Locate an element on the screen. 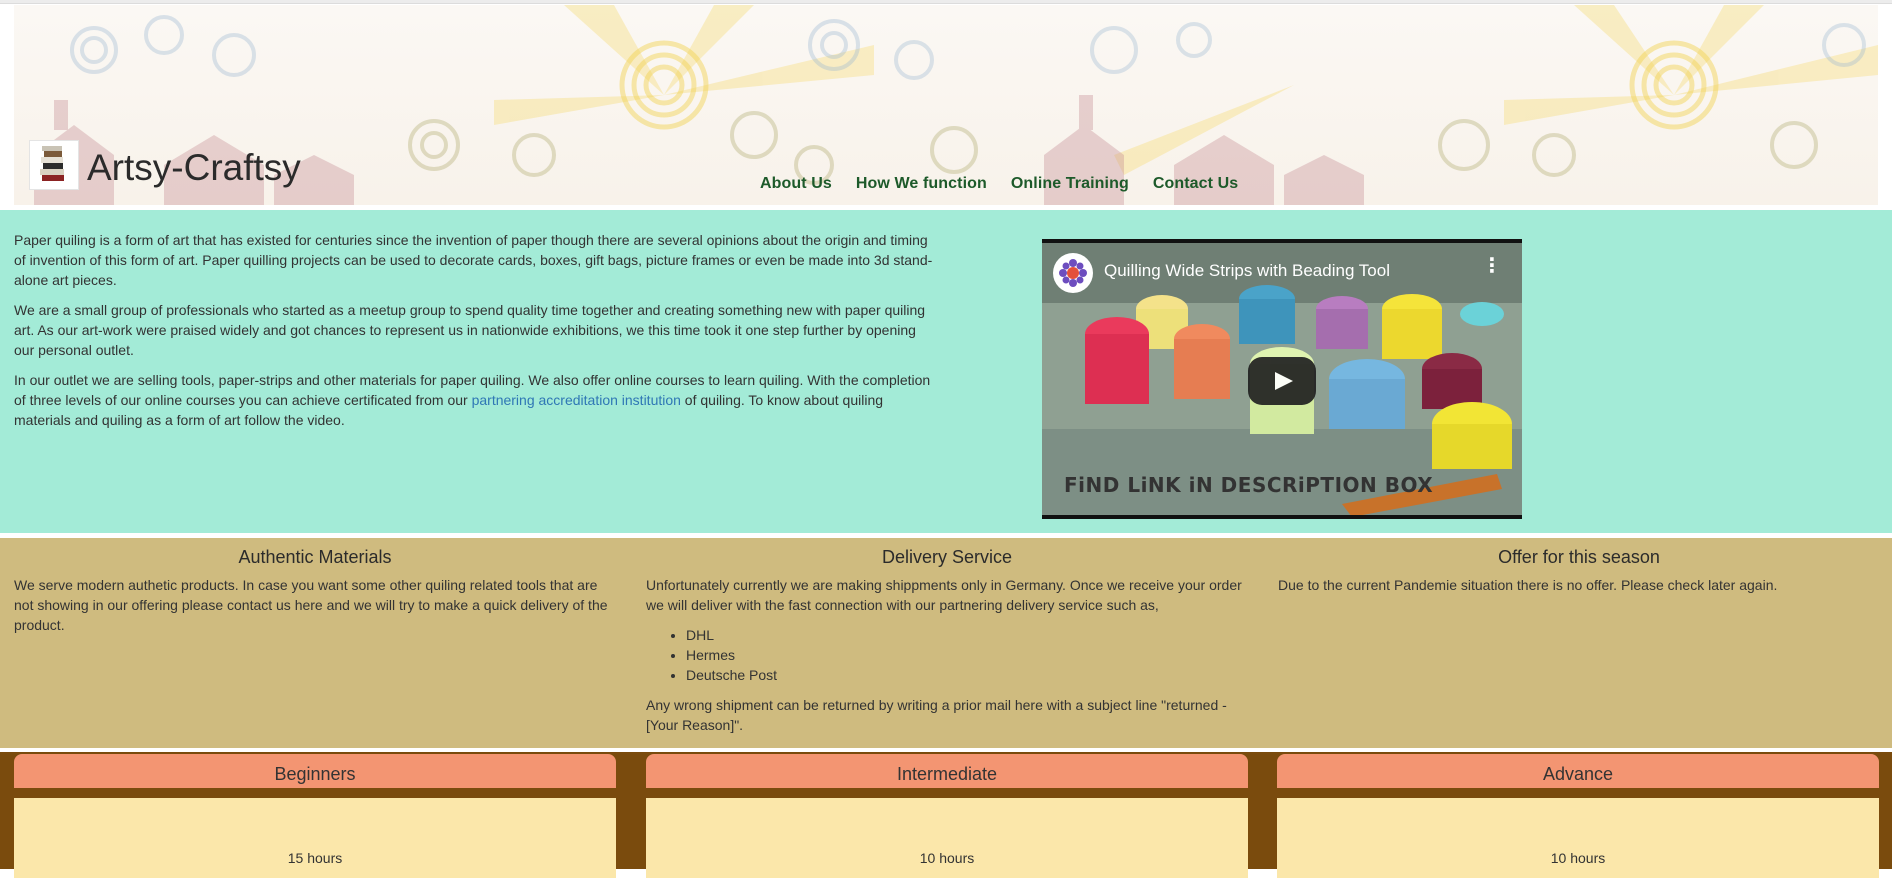  more-options-icon: ⋮ is located at coordinates (1492, 266).